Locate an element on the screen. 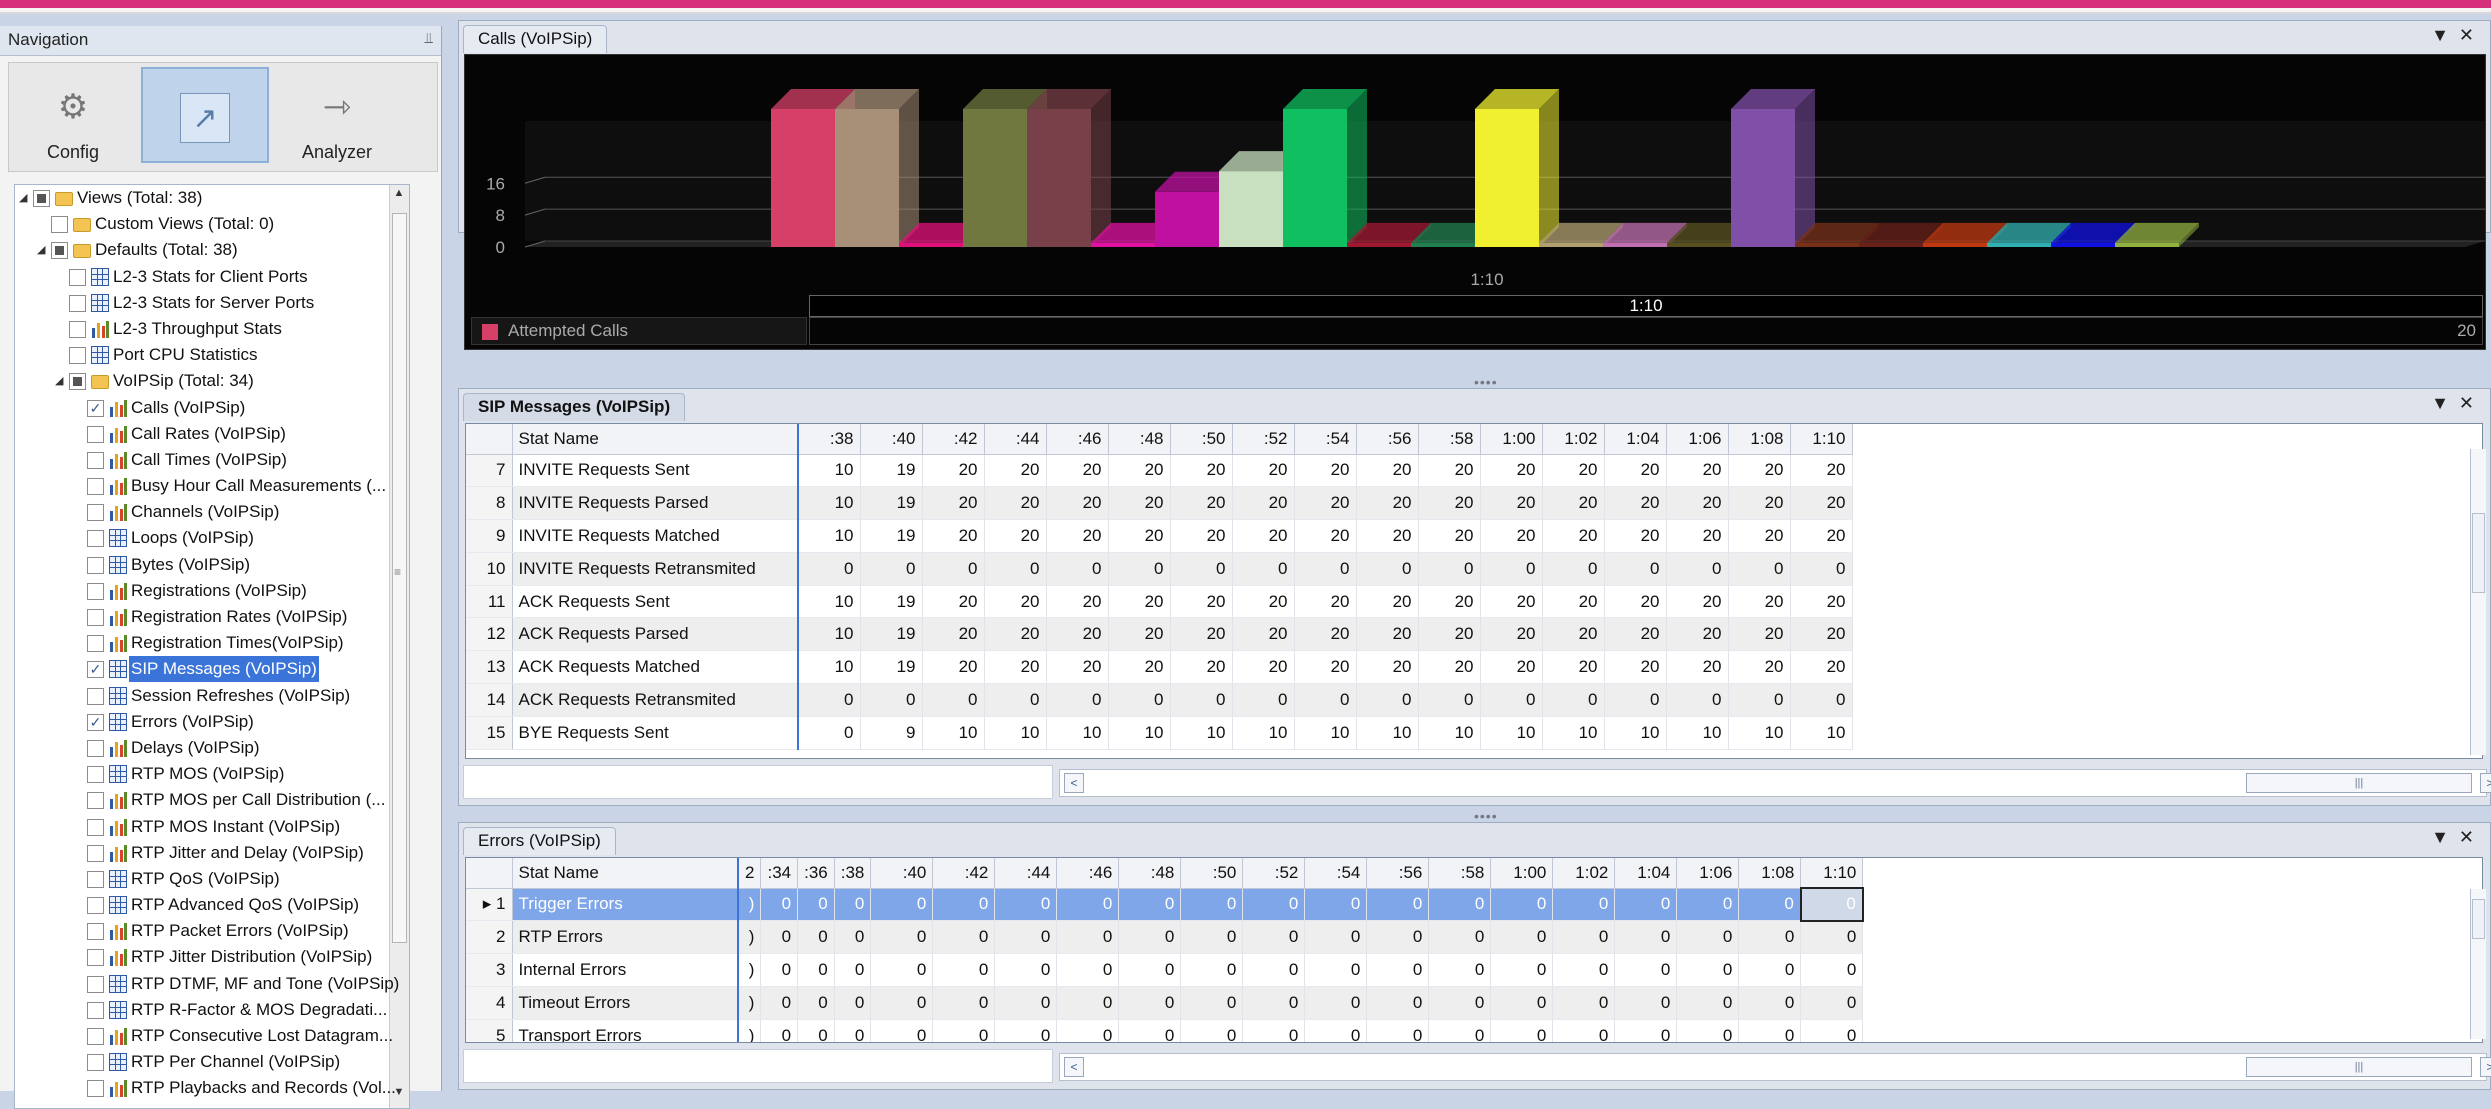  table-row: 3 Internal Errors) 0 0 0 0 0 0 0 0 0 0 0 0 0 0 0 0 0 0 0 is located at coordinates (1165, 970).